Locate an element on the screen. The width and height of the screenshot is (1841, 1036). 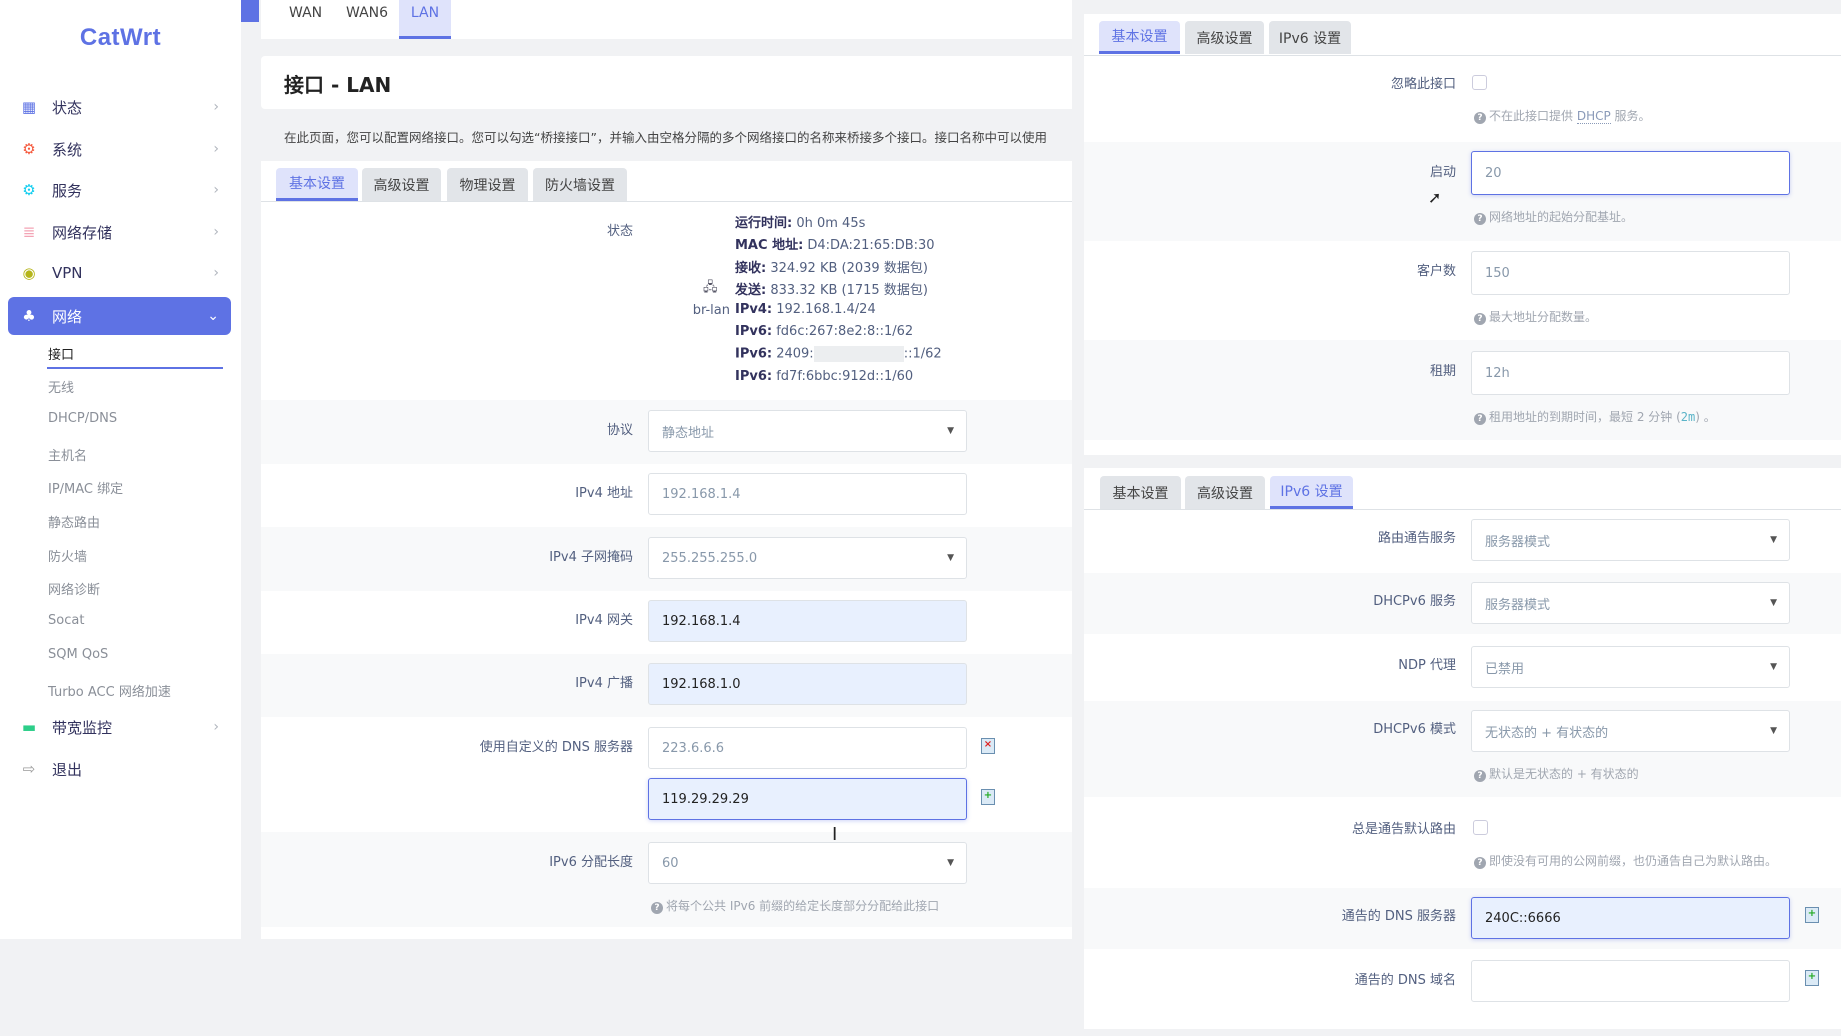
dhcpv6-mode-label: DHCPv6 模式 is located at coordinates (1414, 729).